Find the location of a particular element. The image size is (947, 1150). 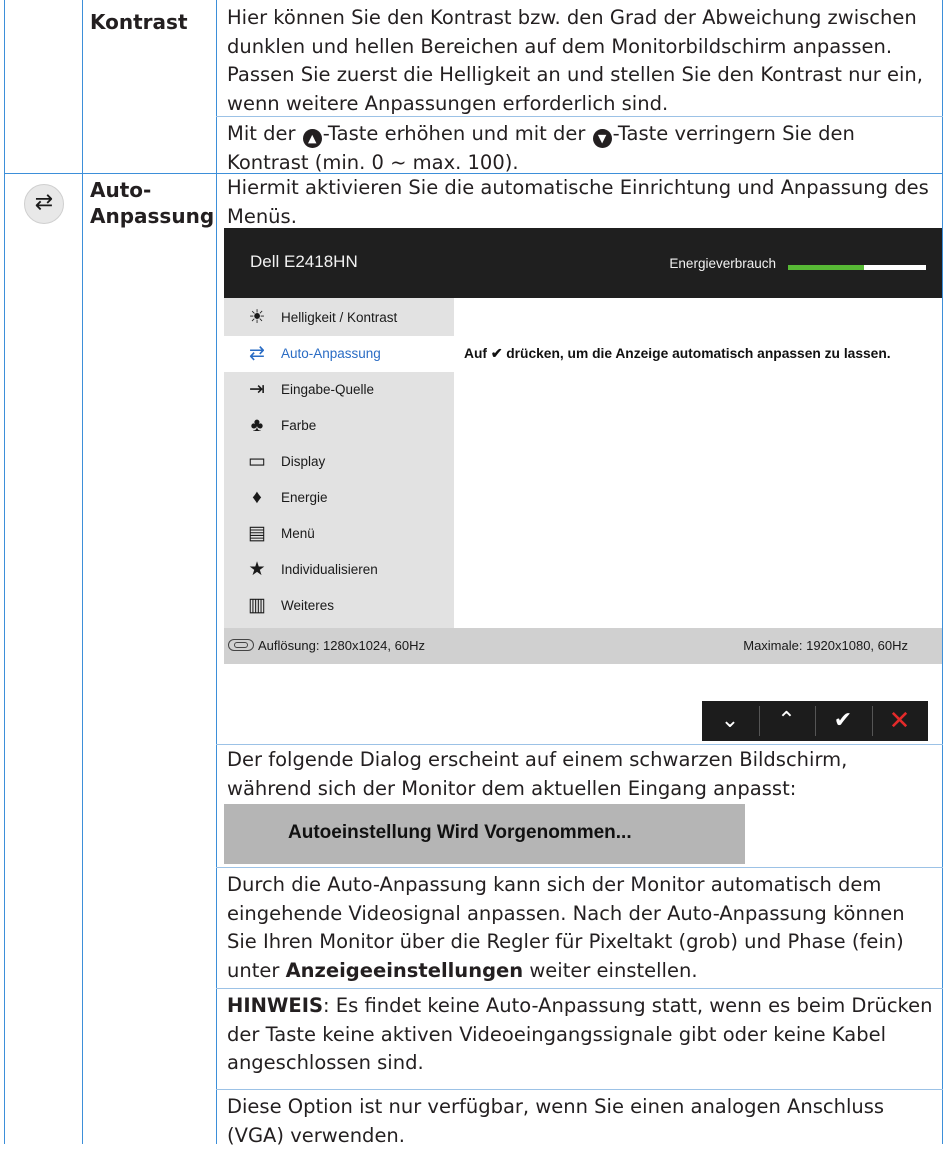

osd-menu-item-label: Farbe is located at coordinates (299, 425).